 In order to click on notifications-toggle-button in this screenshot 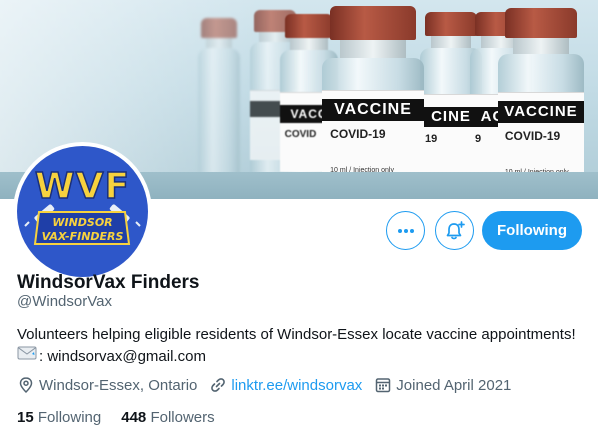, I will do `click(454, 230)`.